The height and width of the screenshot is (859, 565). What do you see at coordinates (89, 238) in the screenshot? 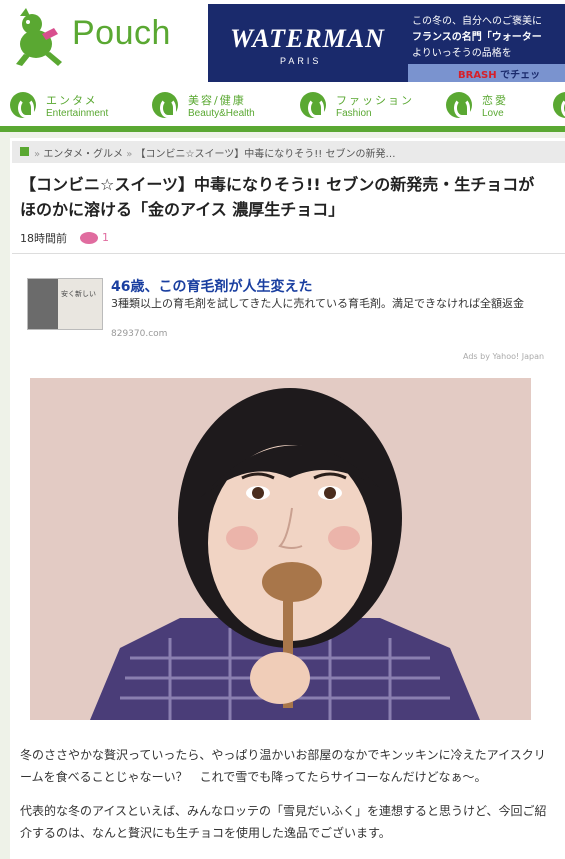
I see `comment-icon` at bounding box center [89, 238].